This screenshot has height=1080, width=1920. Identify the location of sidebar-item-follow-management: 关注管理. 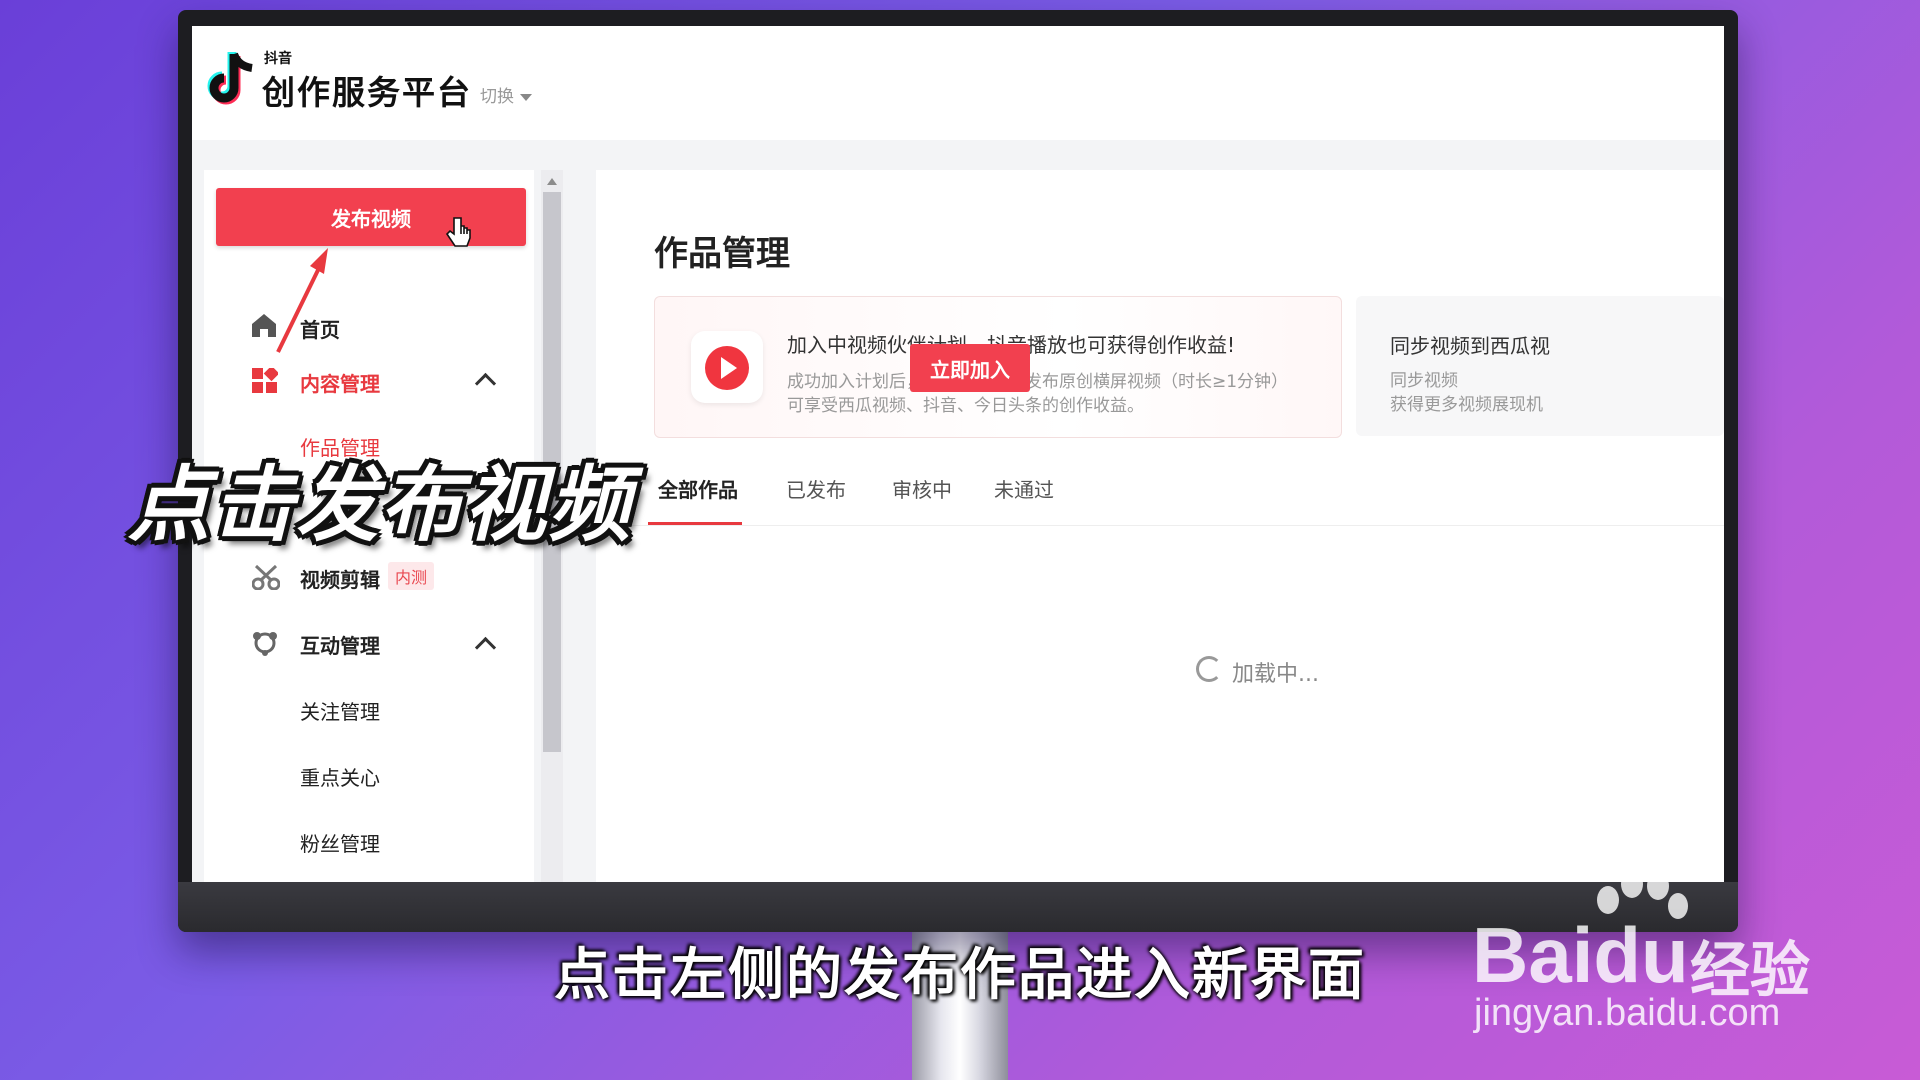
(340, 710).